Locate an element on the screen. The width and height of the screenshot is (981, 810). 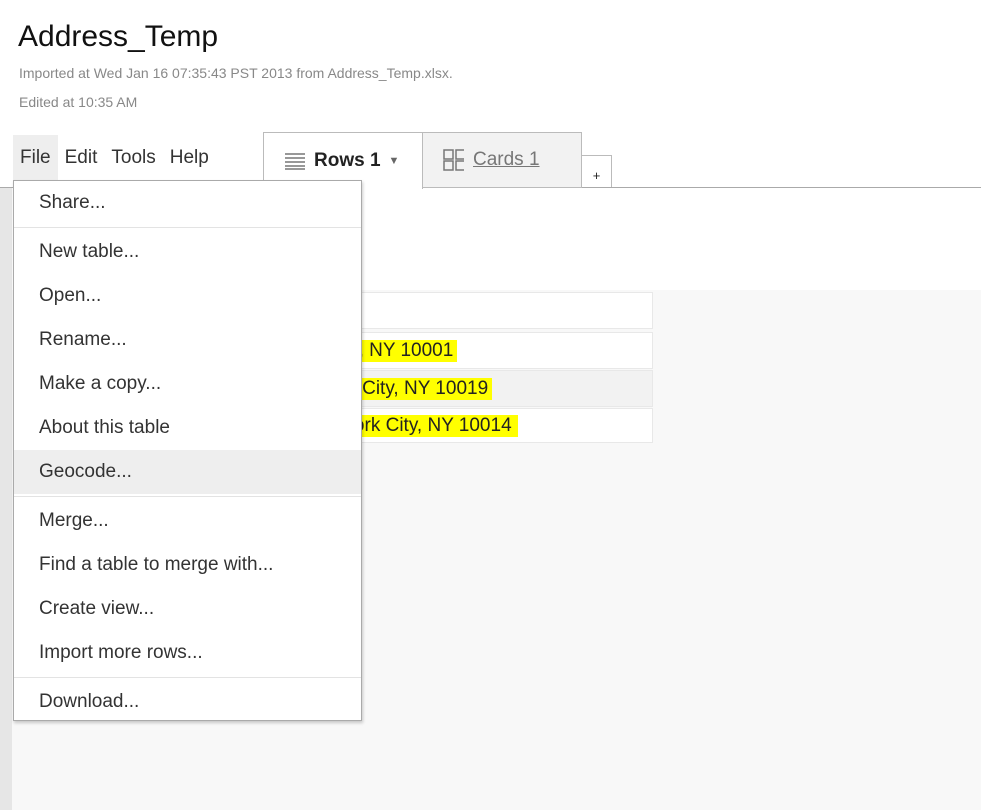
menu-tools: Tools is located at coordinates (133, 157).